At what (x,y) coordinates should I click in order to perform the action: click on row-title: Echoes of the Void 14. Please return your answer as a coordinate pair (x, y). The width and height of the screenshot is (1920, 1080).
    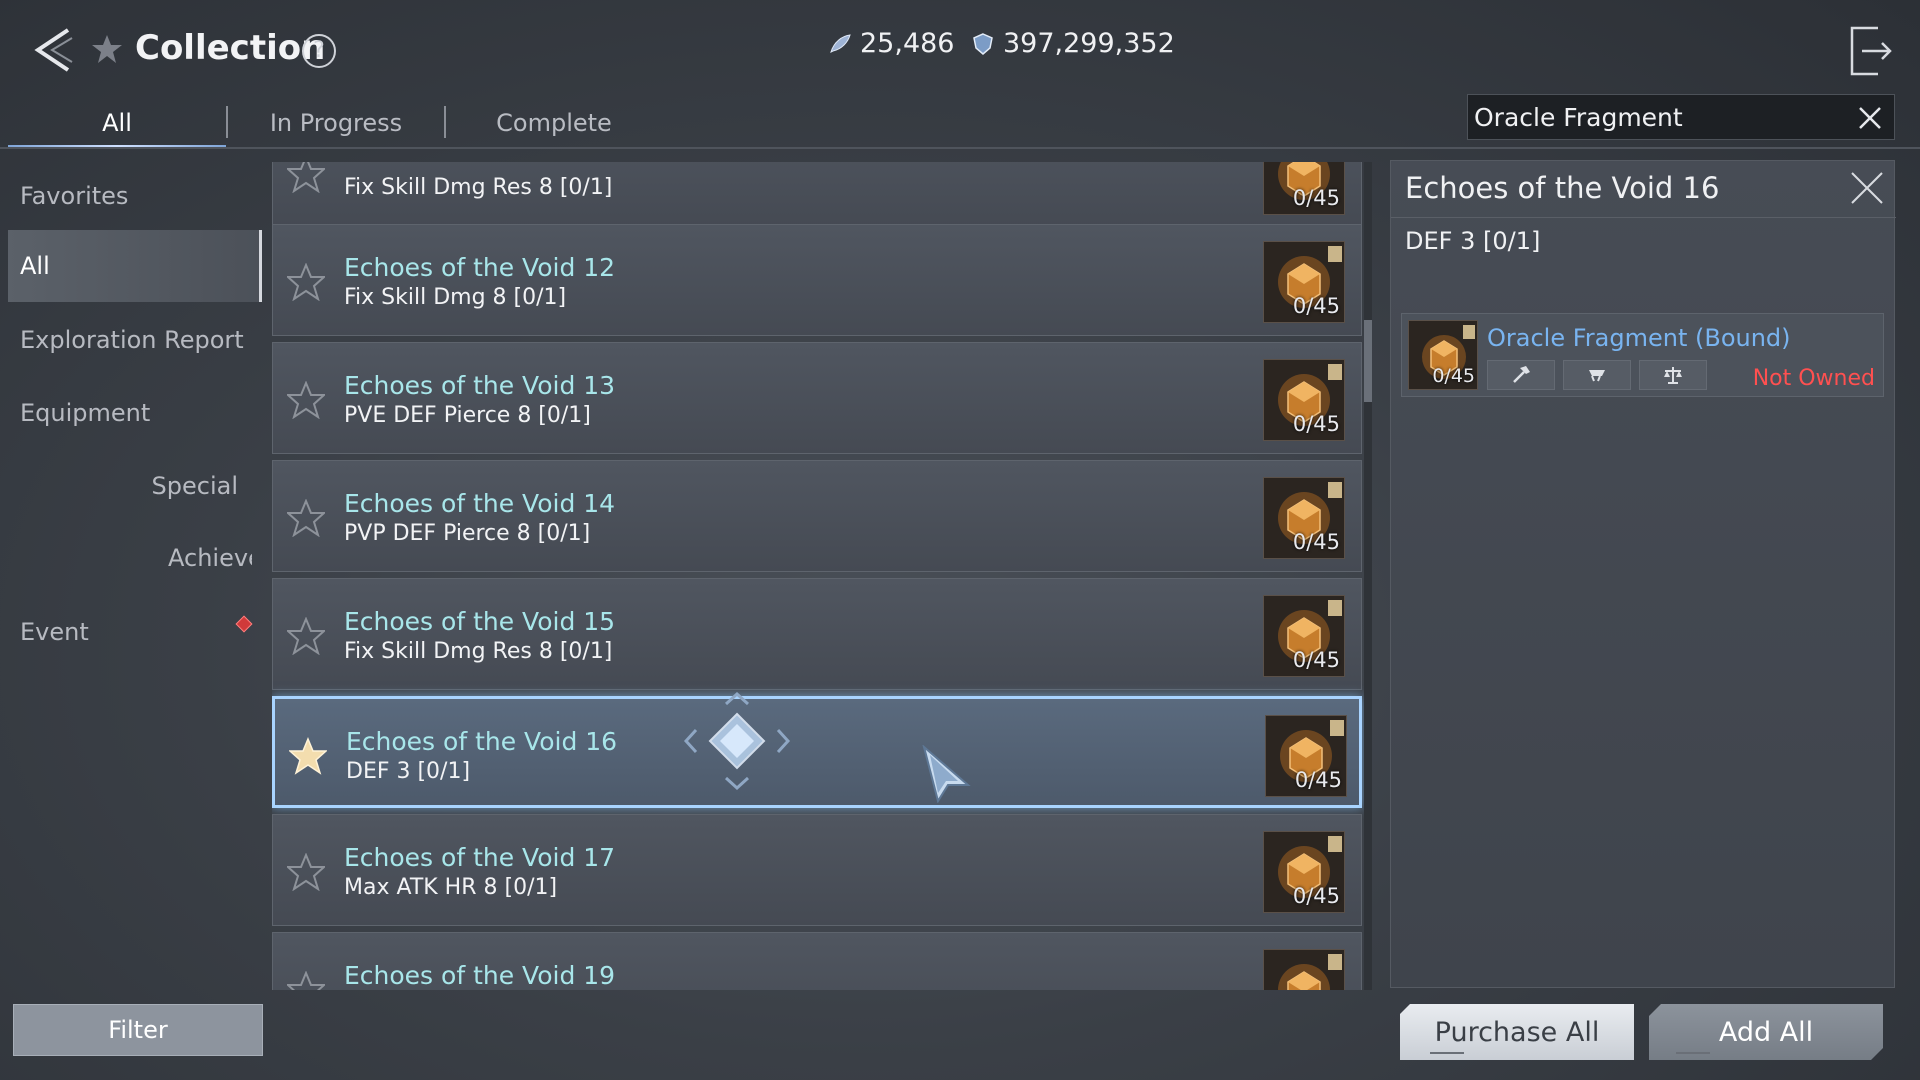
    Looking at the image, I should click on (480, 503).